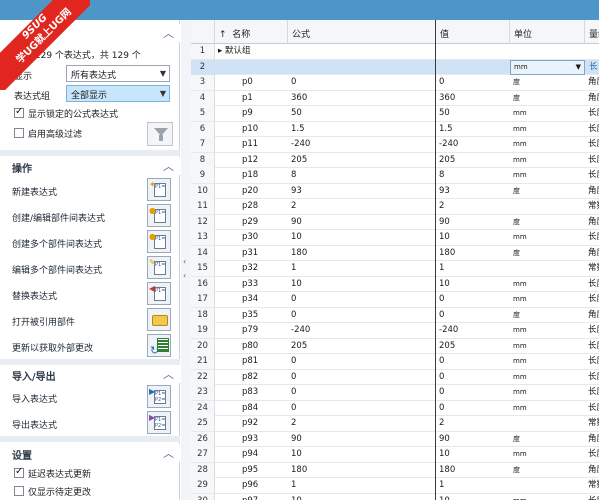 The image size is (599, 500). Describe the element at coordinates (395, 176) in the screenshot. I see `table-row: 9p1888mm长度` at that location.